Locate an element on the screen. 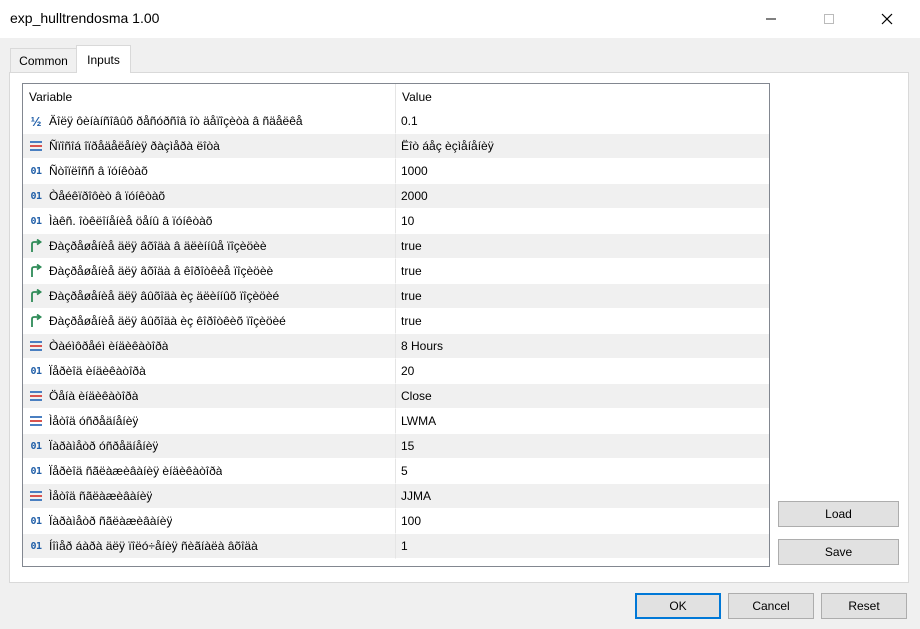 Image resolution: width=920 pixels, height=629 pixels. variable-cell: 01 Ïåðèîä èíäèêàòîðà is located at coordinates (209, 371).